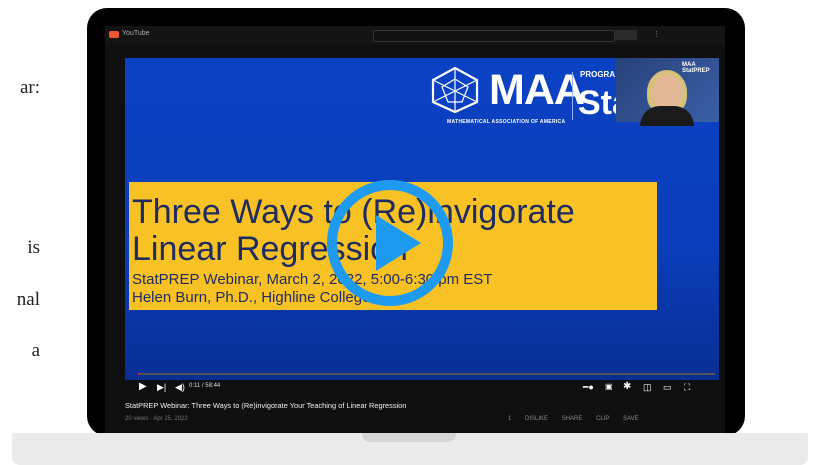 The image size is (819, 465). Describe the element at coordinates (409, 437) in the screenshot. I see `laptop-notch` at that location.